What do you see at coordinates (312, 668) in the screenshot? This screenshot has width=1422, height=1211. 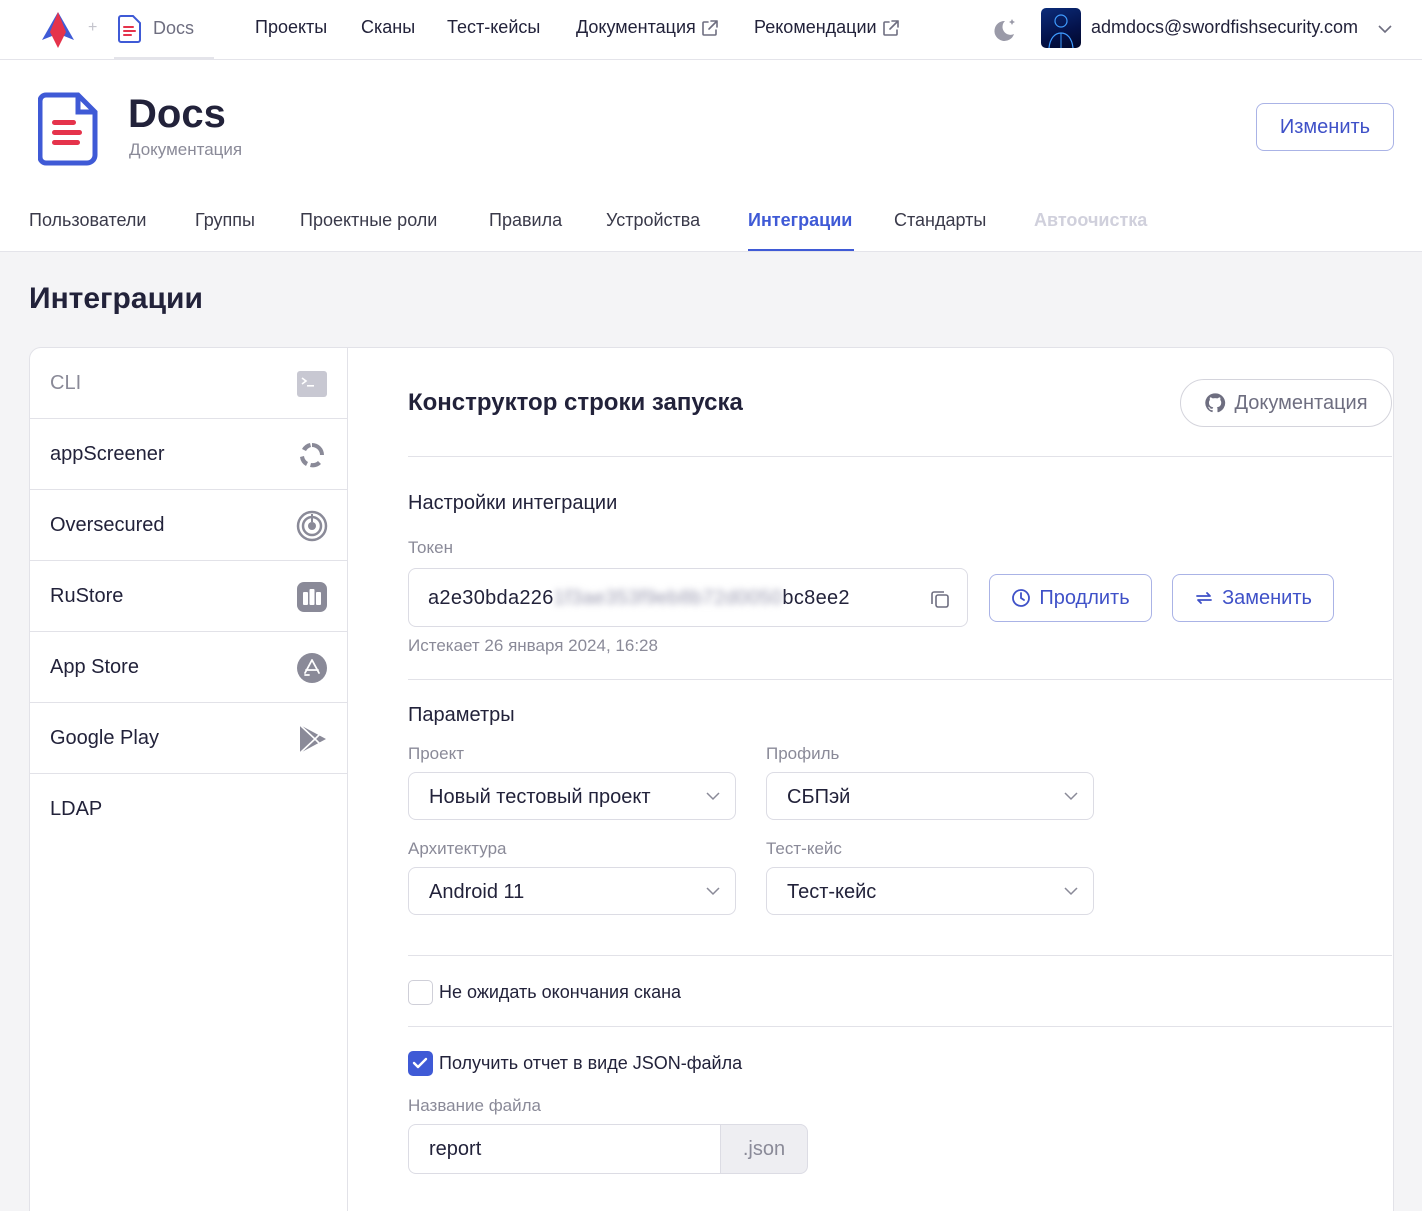 I see `app-store-icon` at bounding box center [312, 668].